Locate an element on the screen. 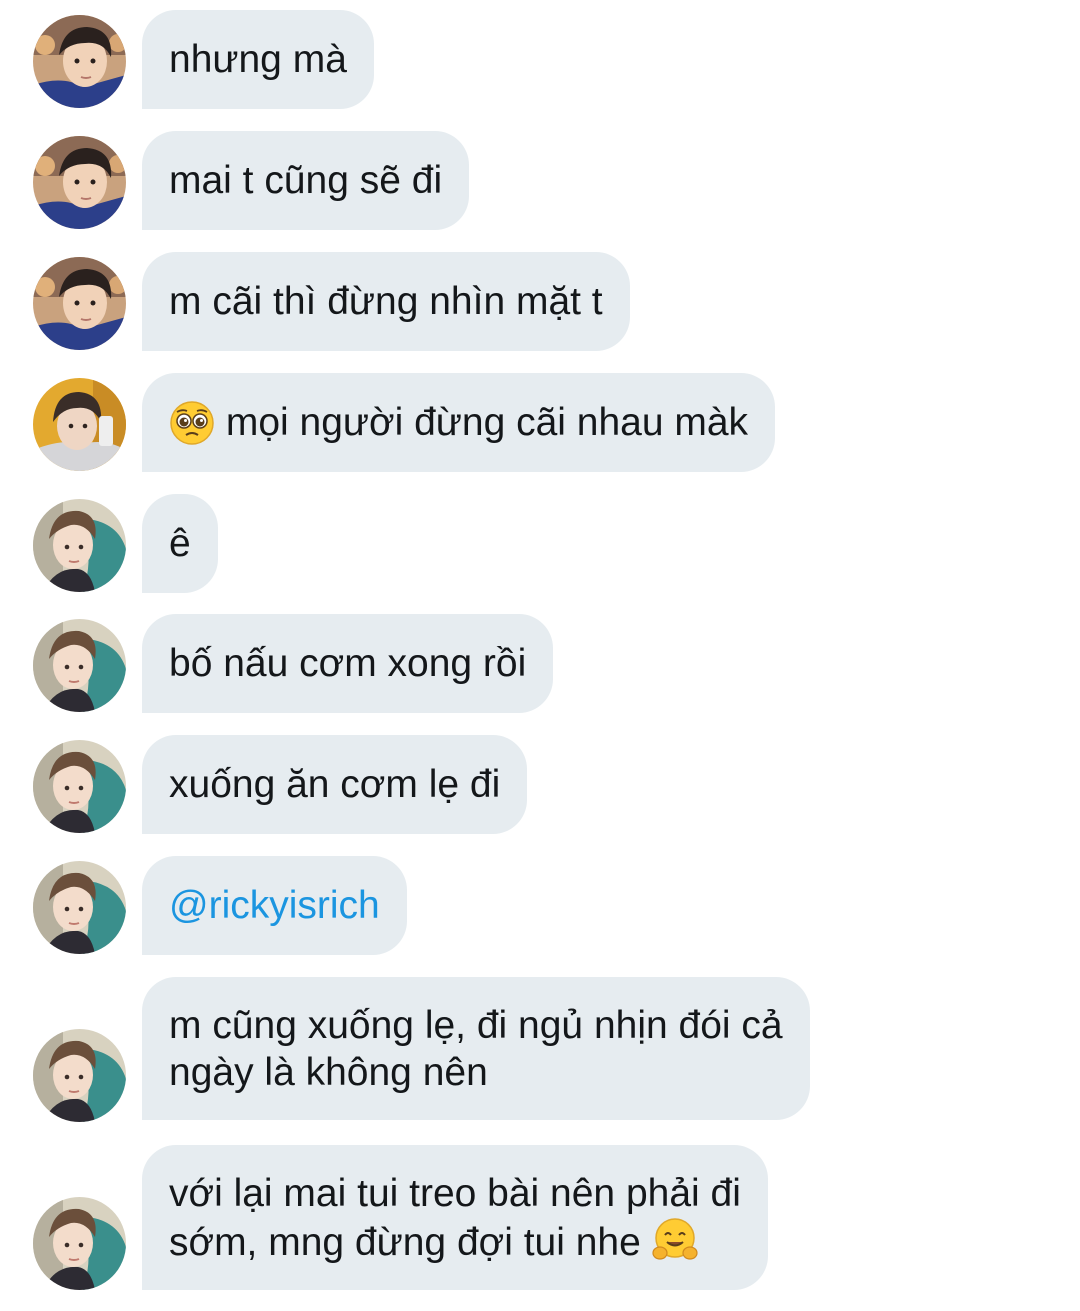 The width and height of the screenshot is (1080, 1311). pleading-face-emoji is located at coordinates (192, 423).